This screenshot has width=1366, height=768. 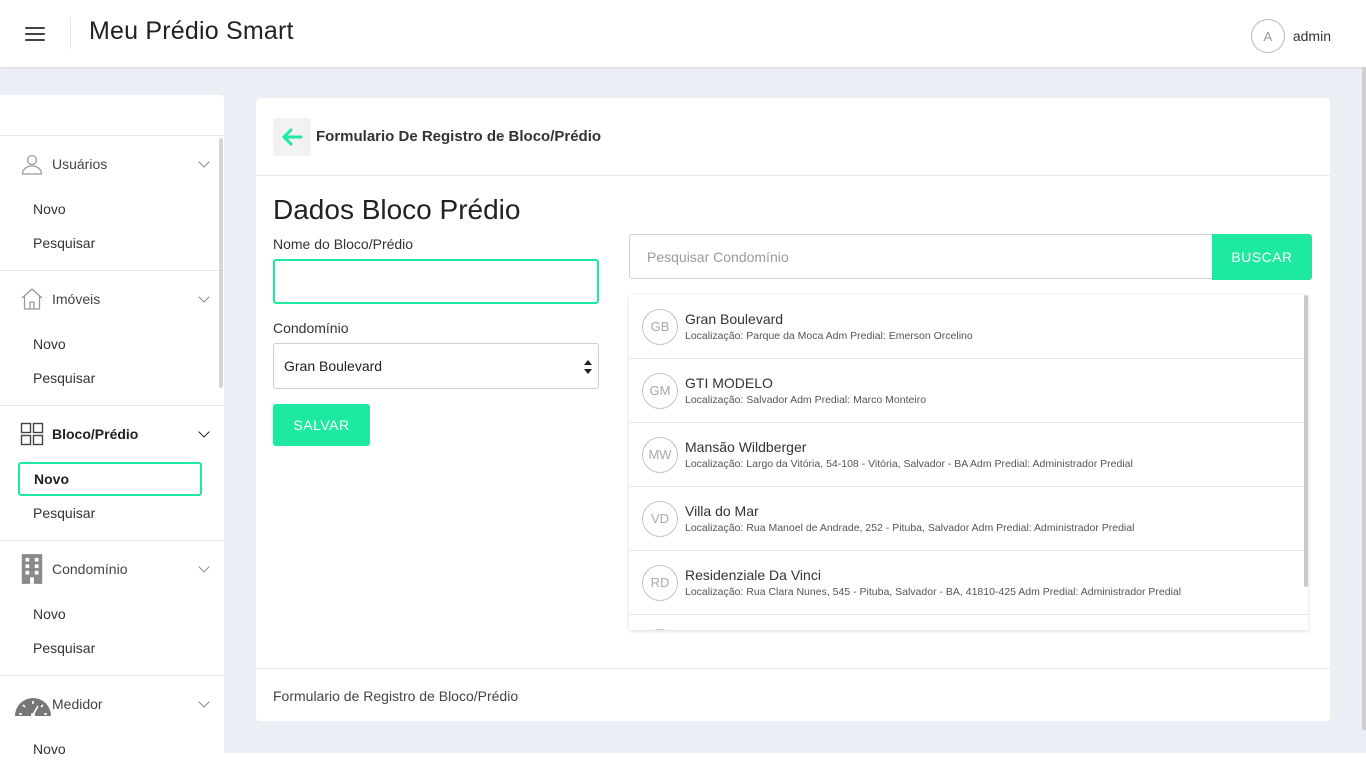 What do you see at coordinates (660, 454) in the screenshot?
I see `initials-avatar: MW` at bounding box center [660, 454].